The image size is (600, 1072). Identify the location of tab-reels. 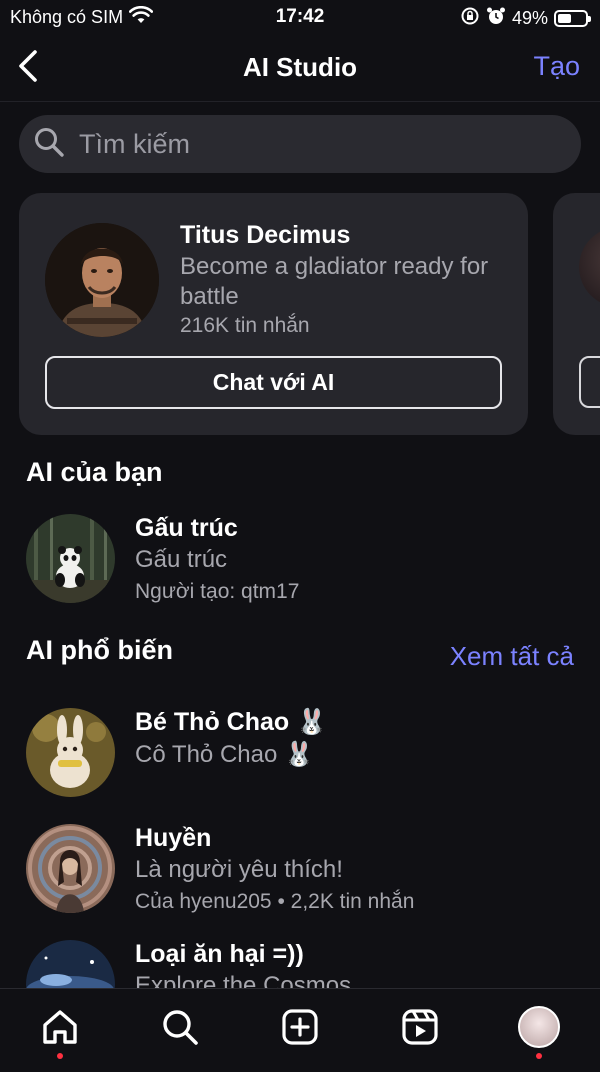
(420, 1027).